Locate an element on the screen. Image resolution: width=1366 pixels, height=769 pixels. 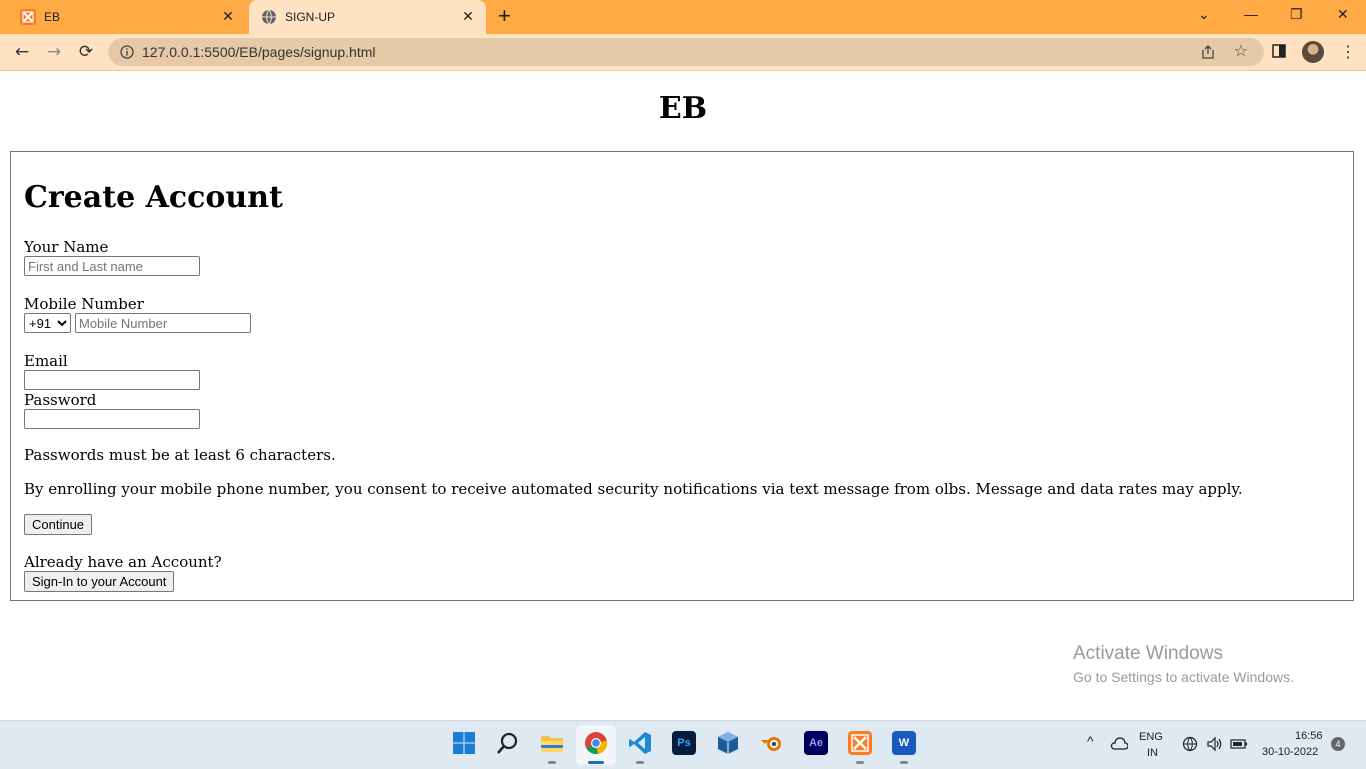
forward-button: → is located at coordinates (54, 52).